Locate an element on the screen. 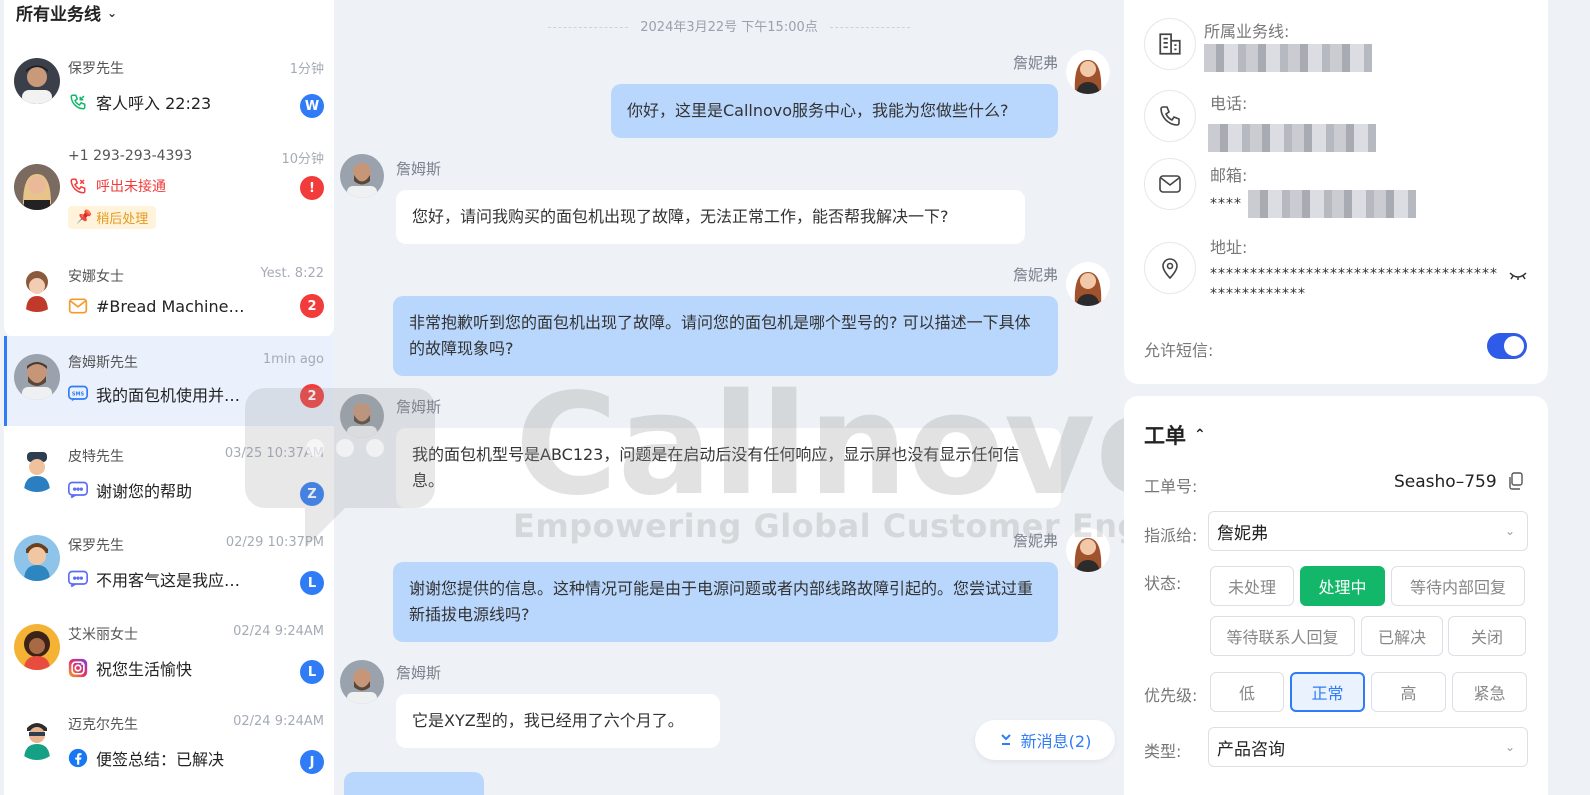 The width and height of the screenshot is (1590, 795). follow-up-tag: 📌 稍后处理 is located at coordinates (112, 217).